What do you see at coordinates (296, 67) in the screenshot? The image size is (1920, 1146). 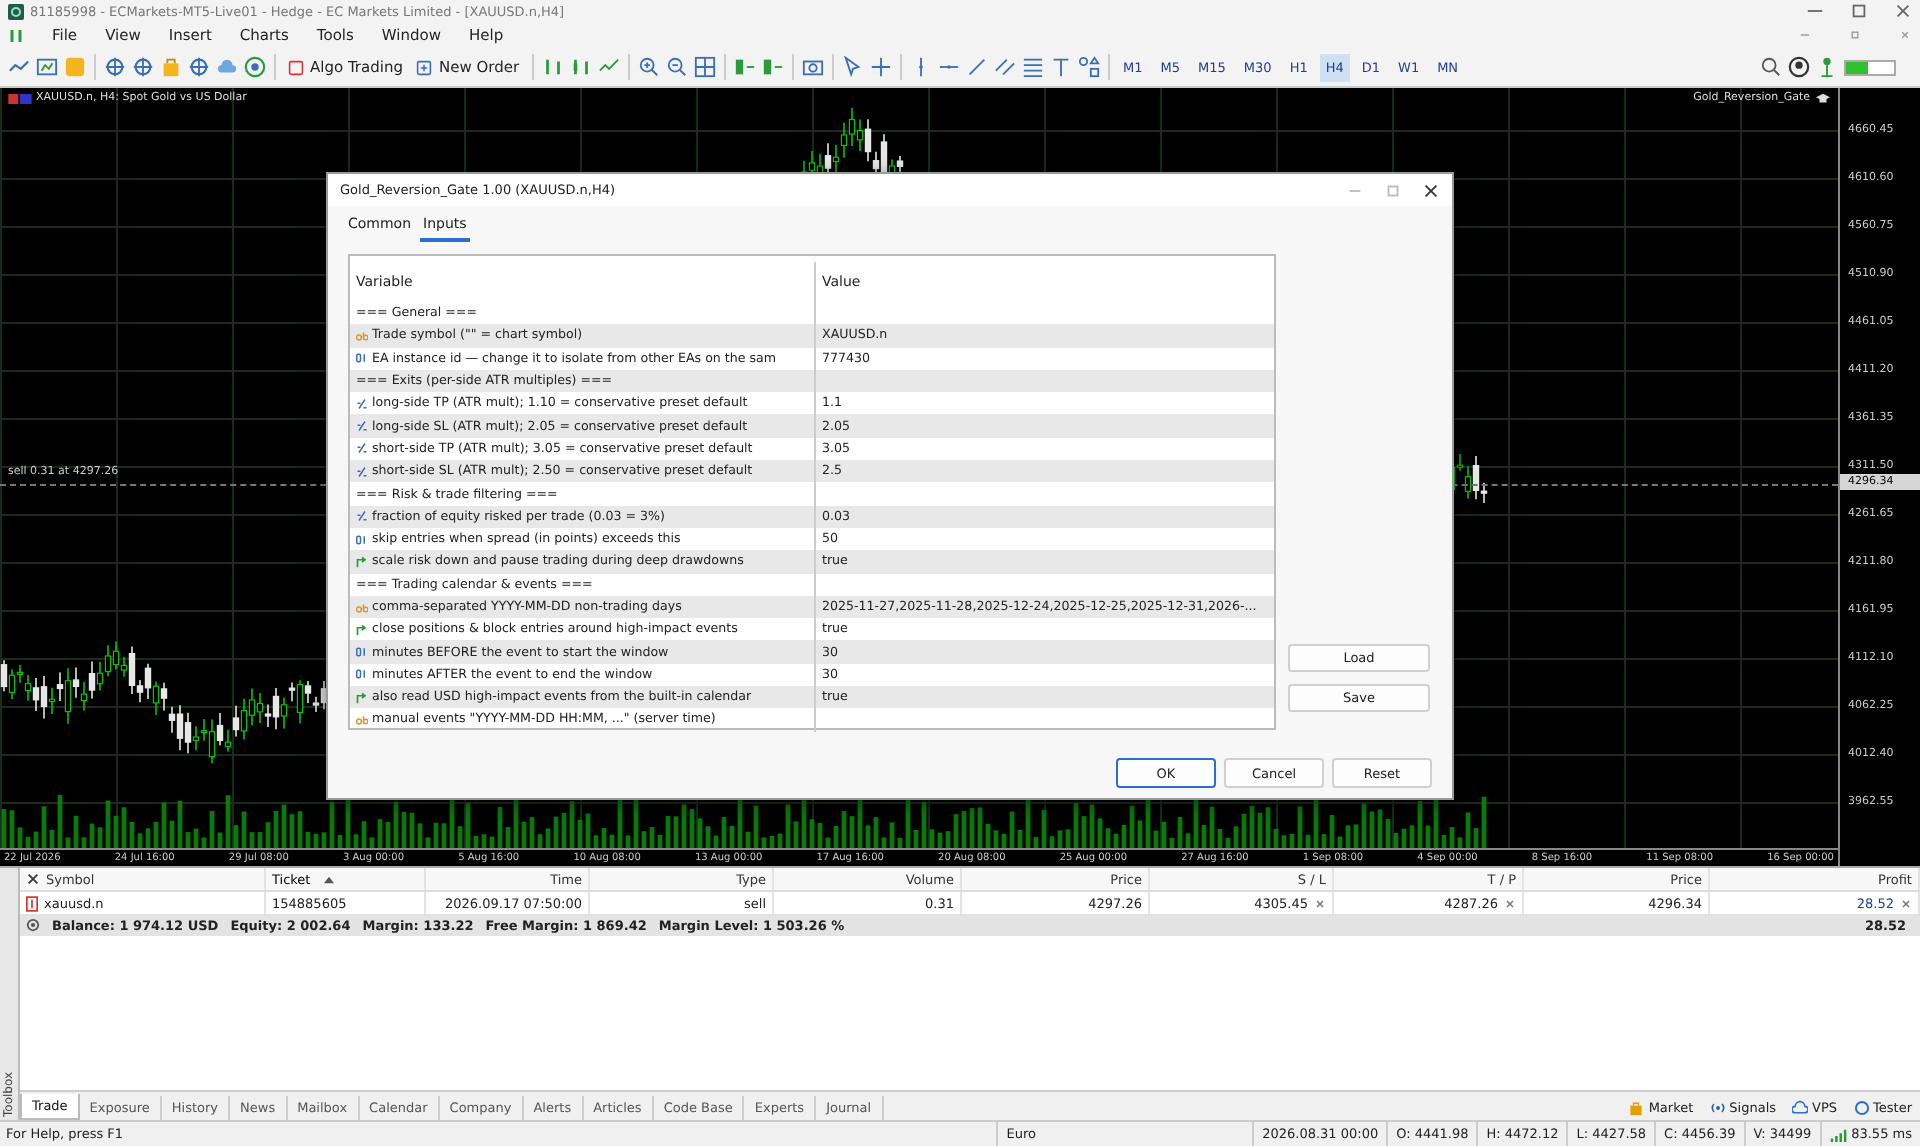 I see `stop-icon` at bounding box center [296, 67].